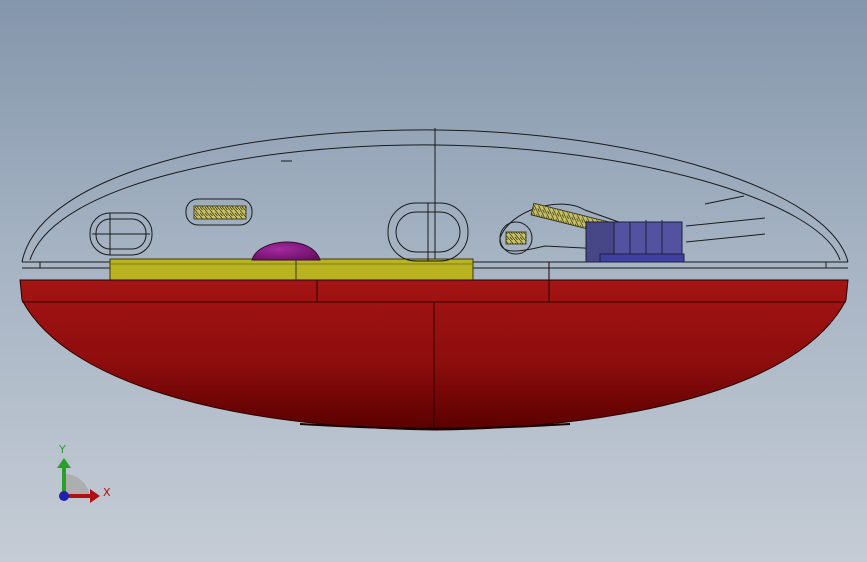 The height and width of the screenshot is (562, 867). What do you see at coordinates (286, 251) in the screenshot?
I see `button-dome` at bounding box center [286, 251].